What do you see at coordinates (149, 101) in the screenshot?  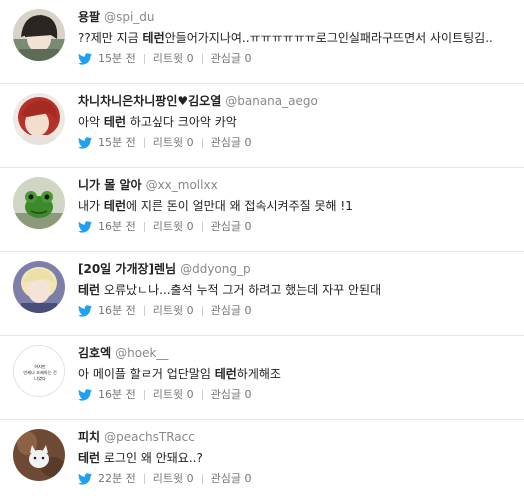 I see `user-name: 차니차니은차니팡인♥김오열` at bounding box center [149, 101].